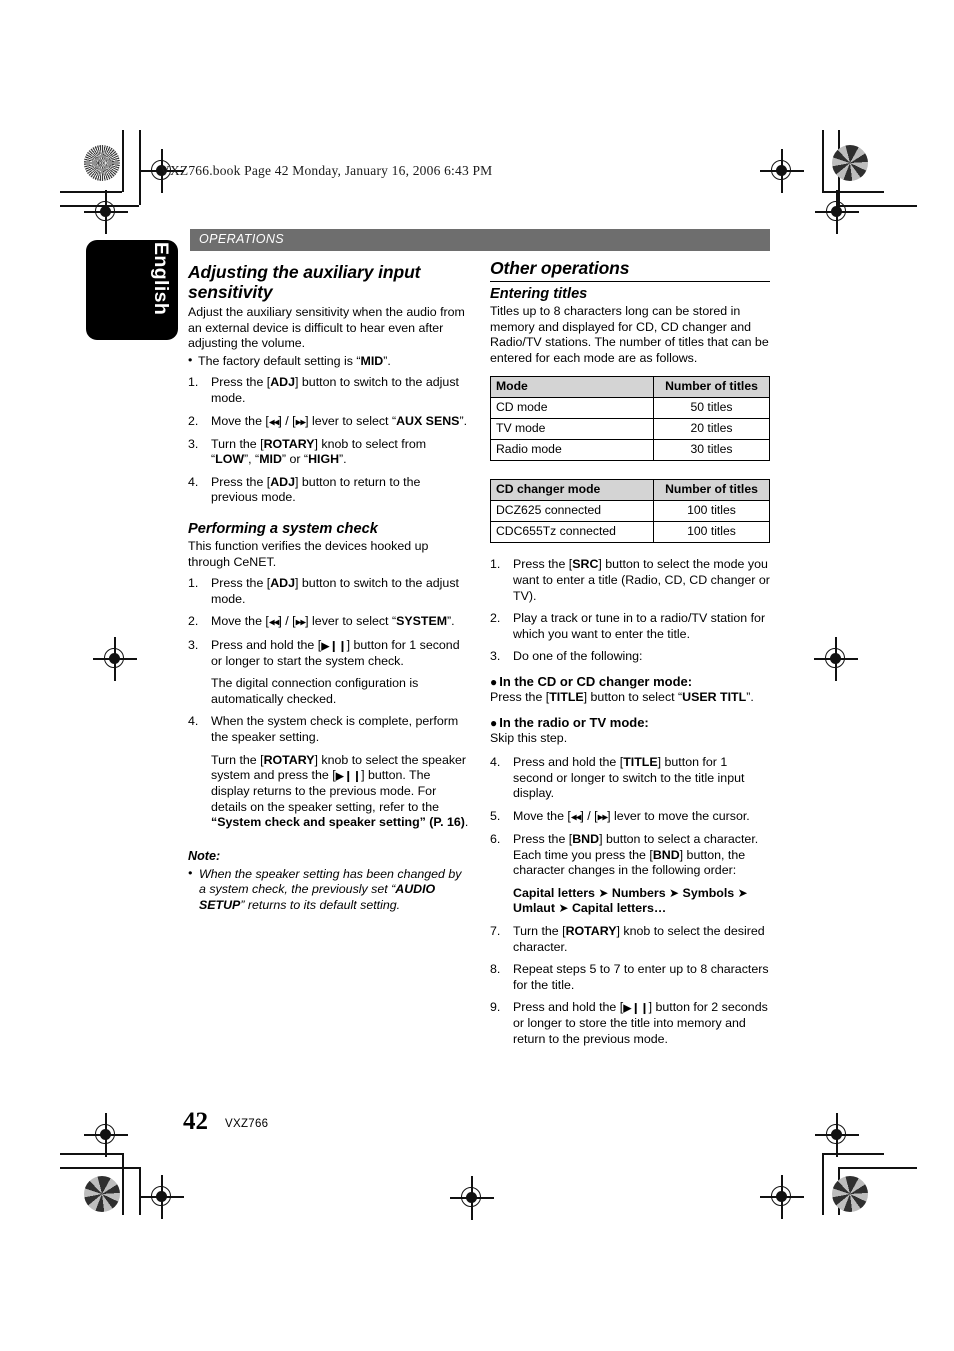 This screenshot has width=954, height=1351. I want to click on table-row: Radio mode 30 titles, so click(630, 450).